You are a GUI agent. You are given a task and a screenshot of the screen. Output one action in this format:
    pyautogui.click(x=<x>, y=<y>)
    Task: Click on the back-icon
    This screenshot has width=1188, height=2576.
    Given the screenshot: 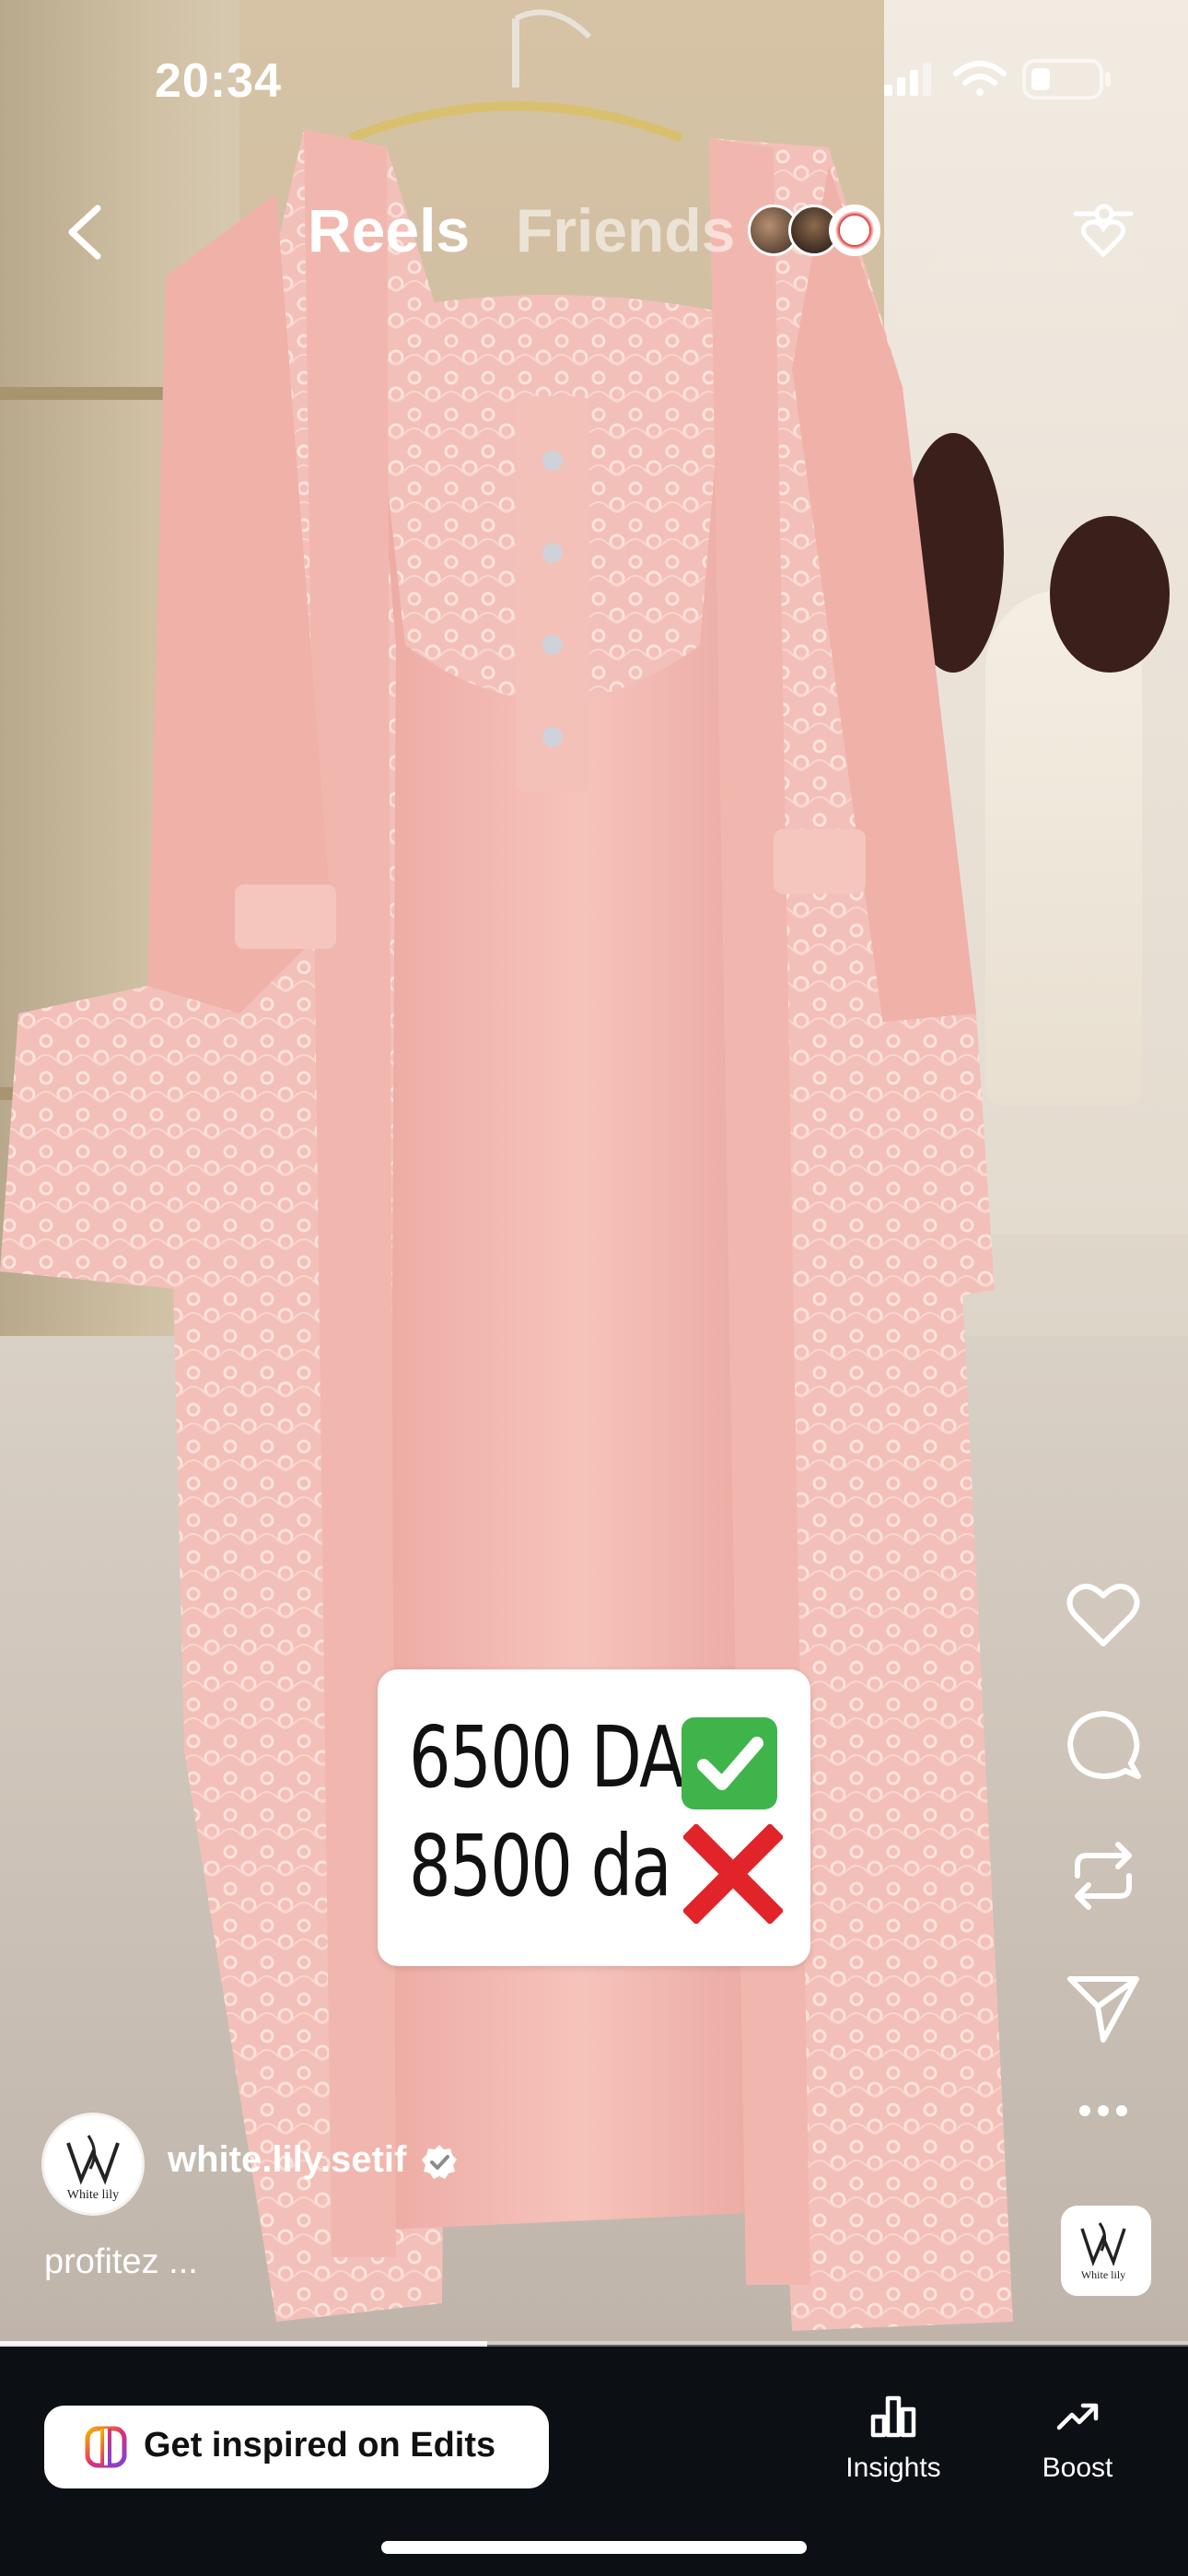 What is the action you would take?
    pyautogui.click(x=84, y=232)
    